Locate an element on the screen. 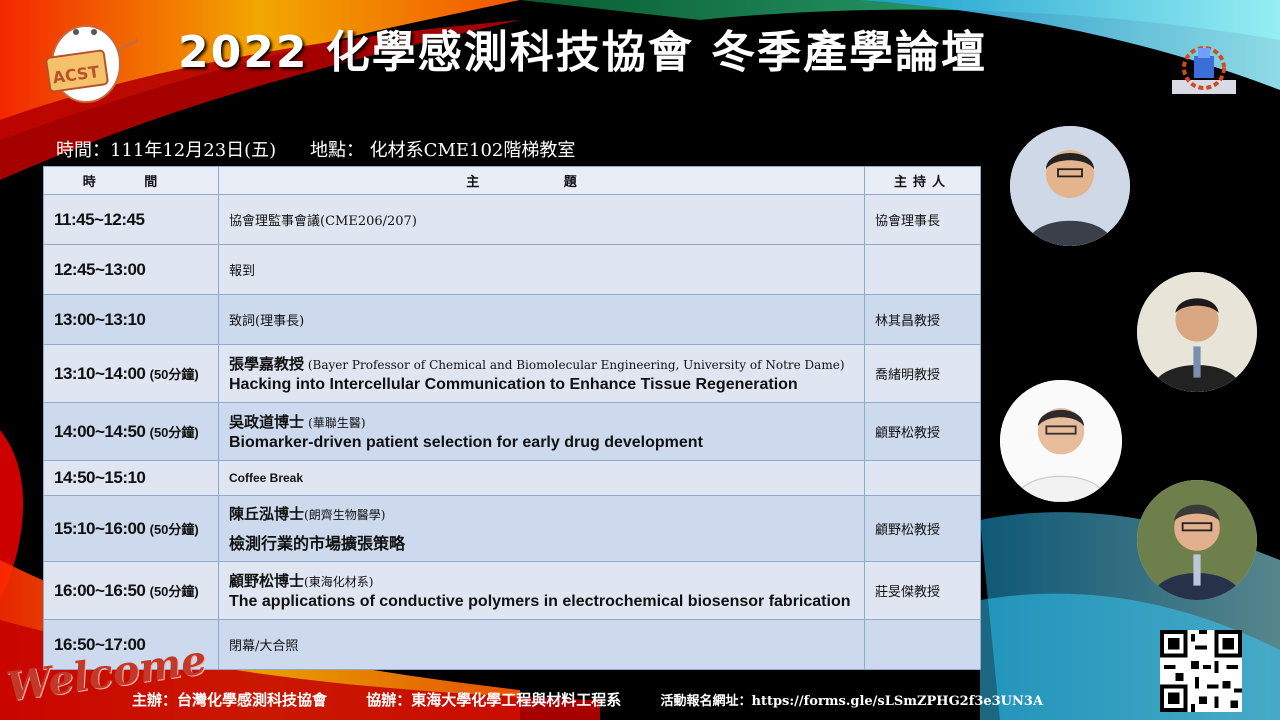 This screenshot has width=1280, height=720. row-topic: 報到 is located at coordinates (541, 269).